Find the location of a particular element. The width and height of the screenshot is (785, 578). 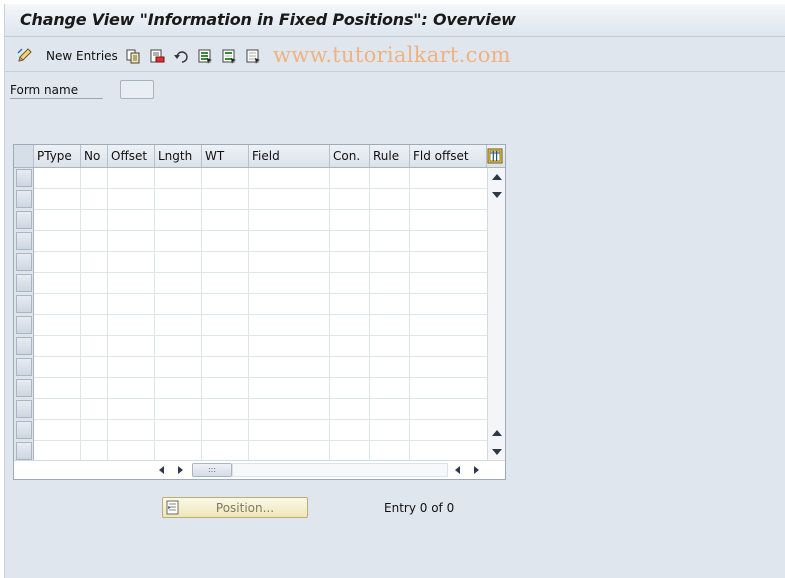

undo-icon is located at coordinates (181, 56).